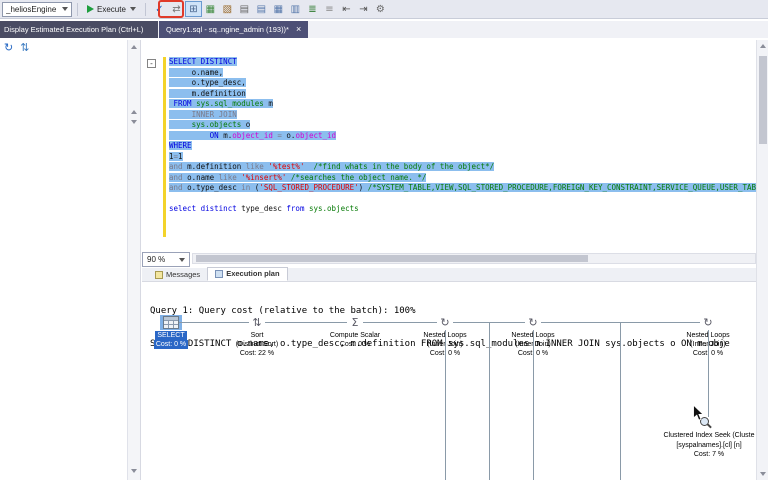 The image size is (768, 480). Describe the element at coordinates (227, 9) in the screenshot. I see `include-actual-execution-plan-icon: ▧` at that location.